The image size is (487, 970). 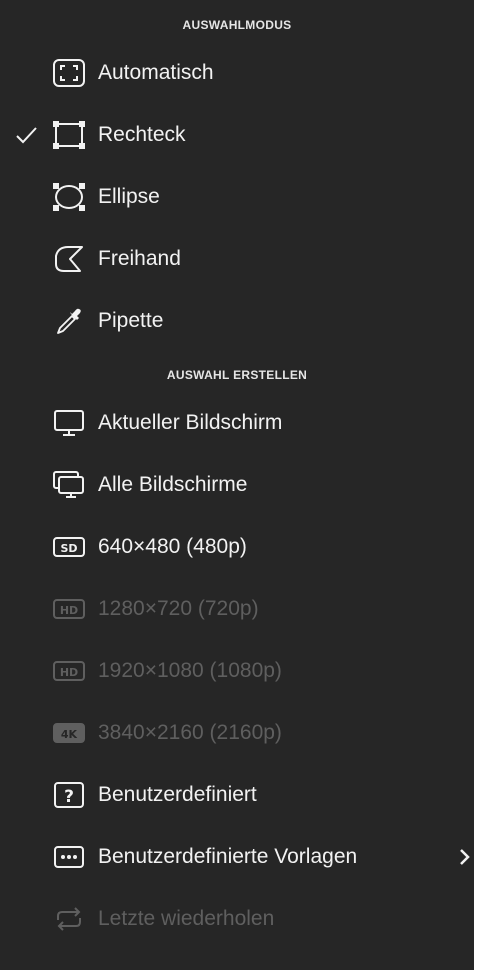 What do you see at coordinates (69, 734) in the screenshot?
I see `svg-text: 4K` at bounding box center [69, 734].